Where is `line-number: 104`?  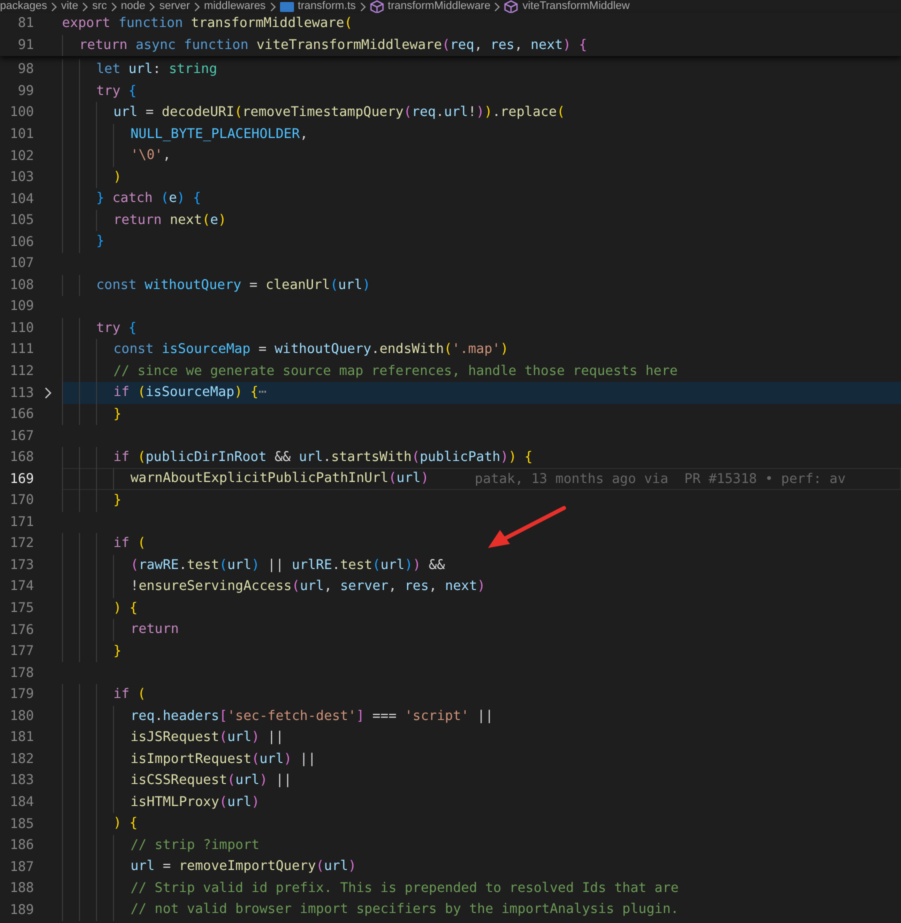 line-number: 104 is located at coordinates (21, 199).